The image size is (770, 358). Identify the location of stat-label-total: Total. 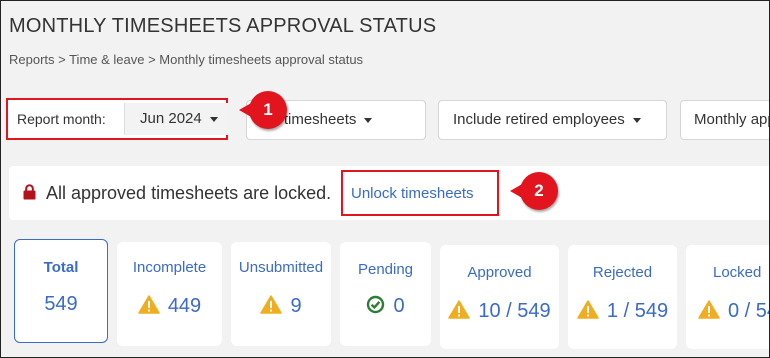
(61, 267).